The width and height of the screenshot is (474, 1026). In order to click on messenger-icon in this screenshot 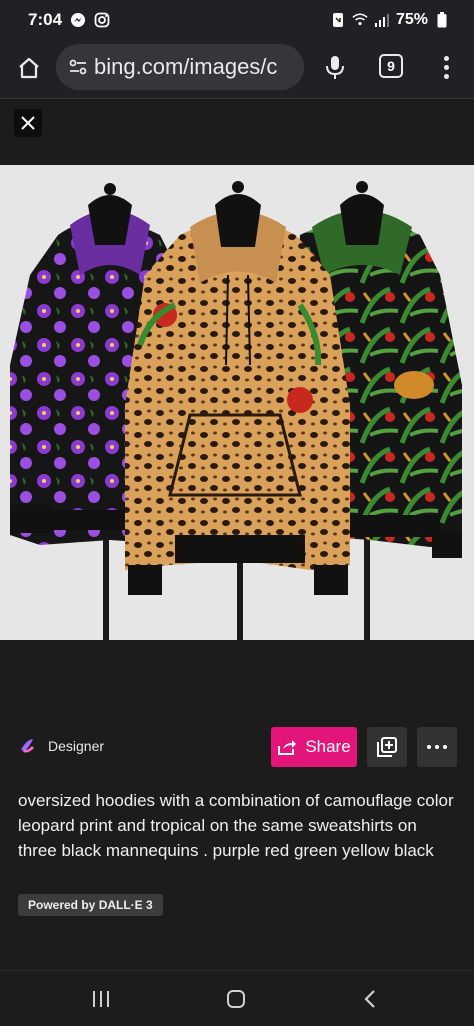, I will do `click(78, 20)`.